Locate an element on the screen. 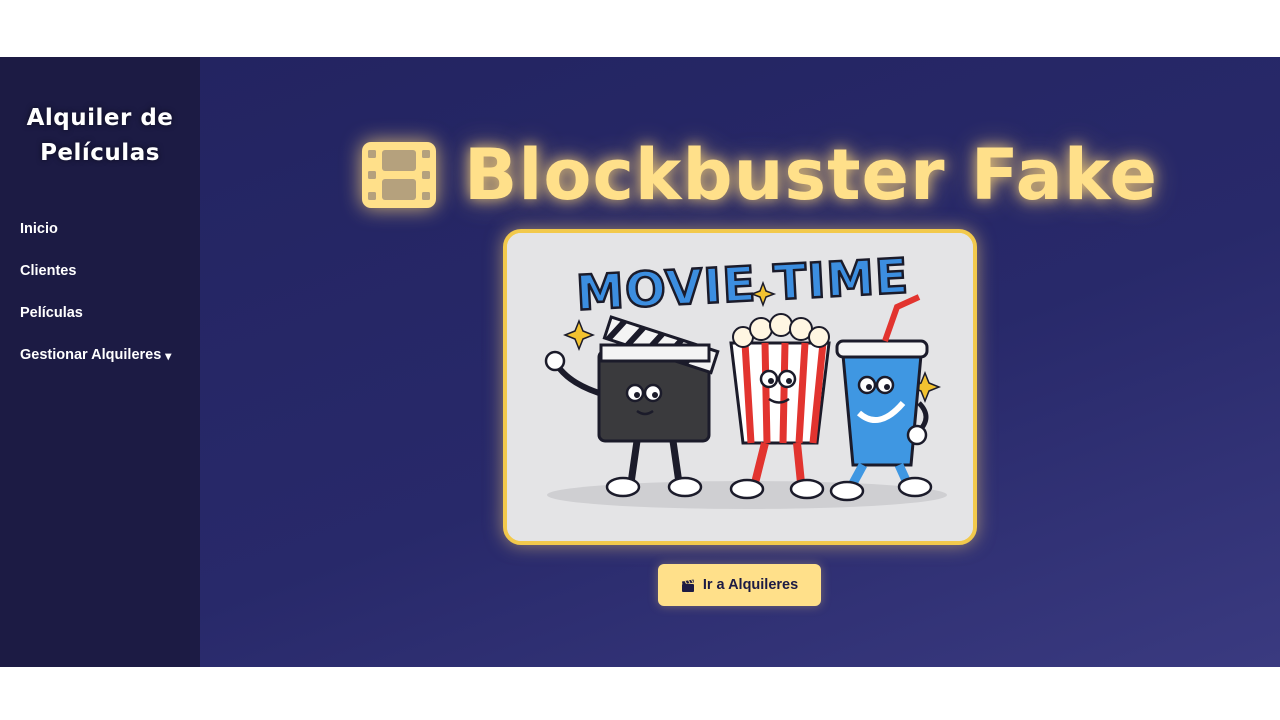 This screenshot has height=720, width=1280. sidebar-item-label: Películas is located at coordinates (51, 313).